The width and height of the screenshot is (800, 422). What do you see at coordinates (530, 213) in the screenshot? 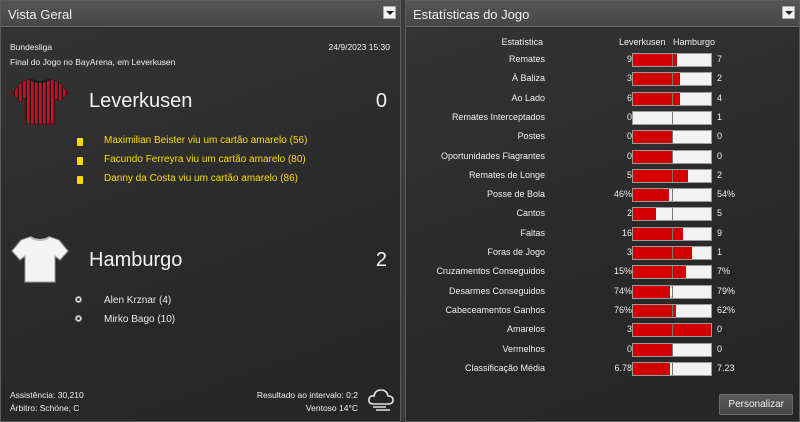
I see `stat-label: Cantos` at bounding box center [530, 213].